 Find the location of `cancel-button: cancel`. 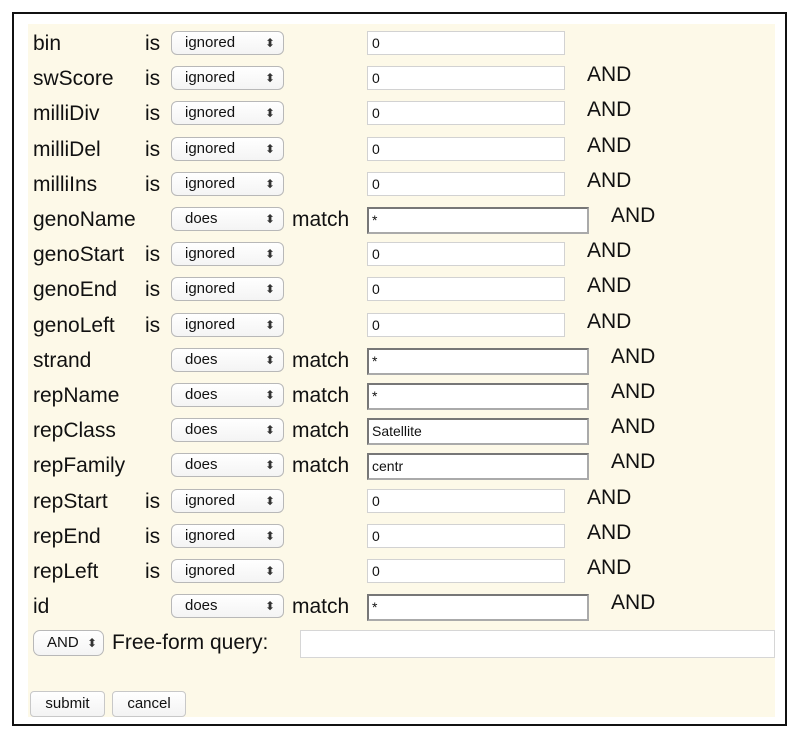

cancel-button: cancel is located at coordinates (149, 704).